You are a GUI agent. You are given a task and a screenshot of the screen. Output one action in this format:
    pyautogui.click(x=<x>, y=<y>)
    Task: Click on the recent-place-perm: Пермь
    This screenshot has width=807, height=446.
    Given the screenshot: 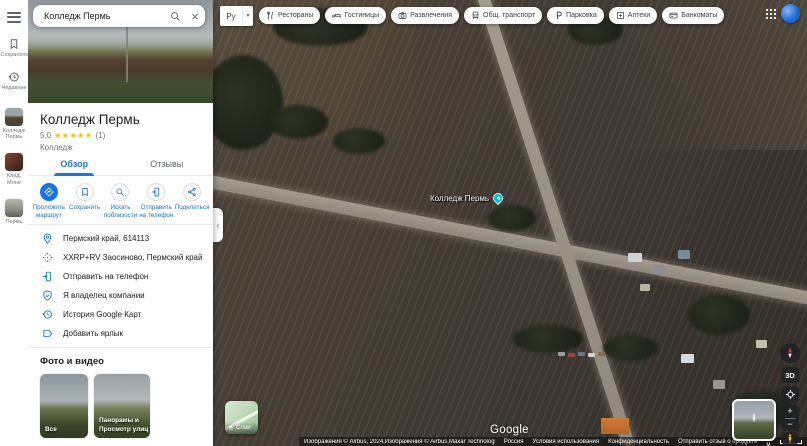 What is the action you would take?
    pyautogui.click(x=14, y=211)
    